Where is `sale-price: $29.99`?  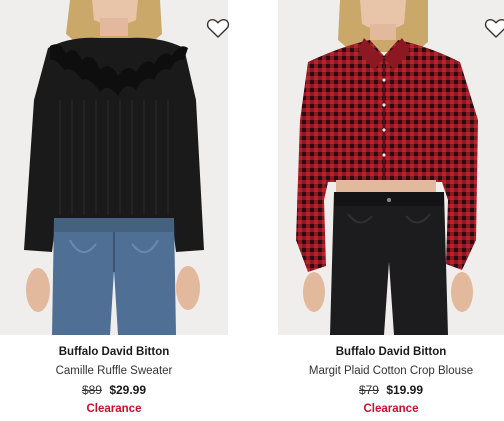 sale-price: $29.99 is located at coordinates (128, 390).